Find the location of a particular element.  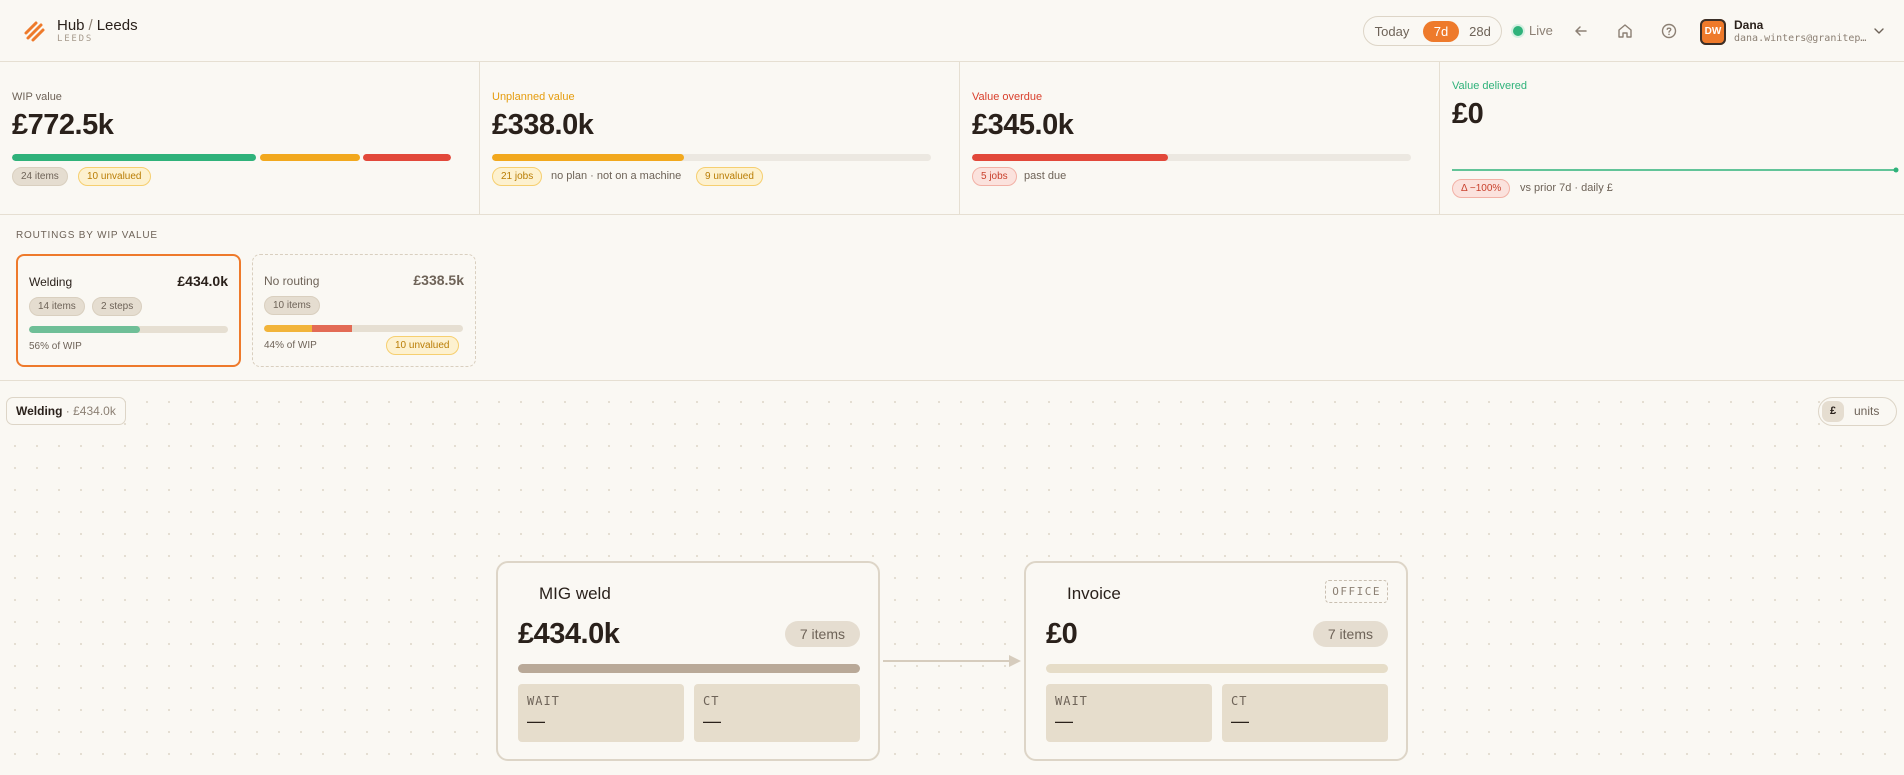

wip-breakdown-bar is located at coordinates (231, 157).